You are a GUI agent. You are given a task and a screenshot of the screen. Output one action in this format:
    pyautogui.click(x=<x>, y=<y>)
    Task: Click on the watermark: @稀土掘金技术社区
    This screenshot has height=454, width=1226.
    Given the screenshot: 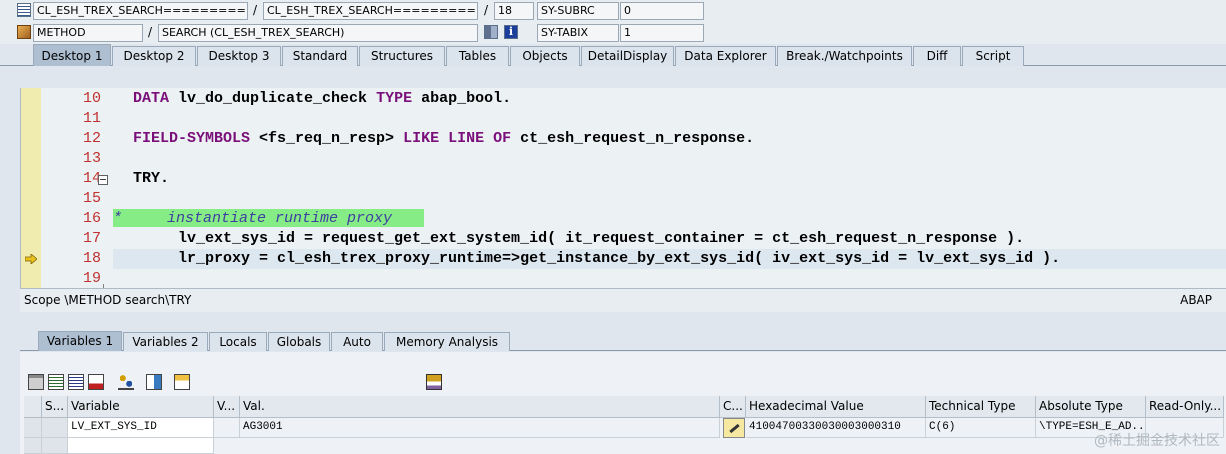 What is the action you would take?
    pyautogui.click(x=1157, y=441)
    